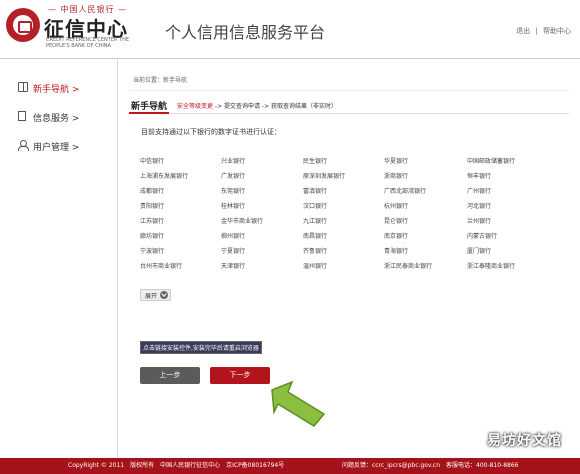 The image size is (580, 474). Describe the element at coordinates (482, 236) in the screenshot. I see `bank-item: 内蒙古银行` at that location.